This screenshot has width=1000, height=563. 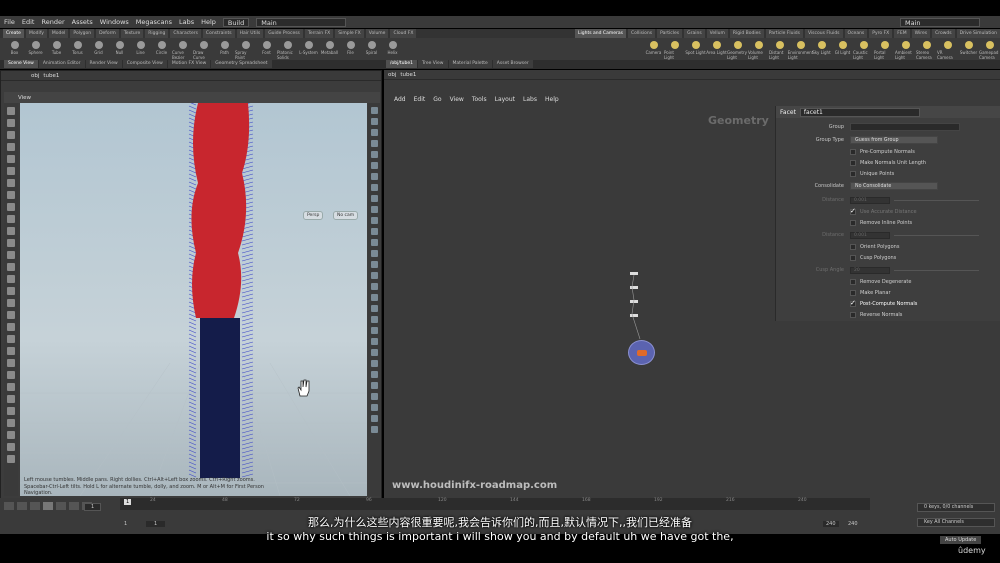 I want to click on shelf-tool: Path, so click(x=224, y=49).